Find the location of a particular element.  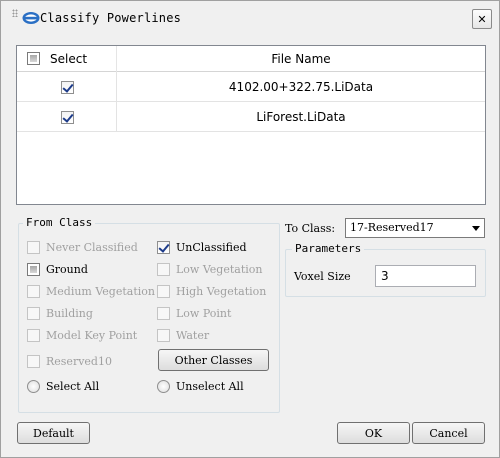

select-all-label: Select All is located at coordinates (73, 386).